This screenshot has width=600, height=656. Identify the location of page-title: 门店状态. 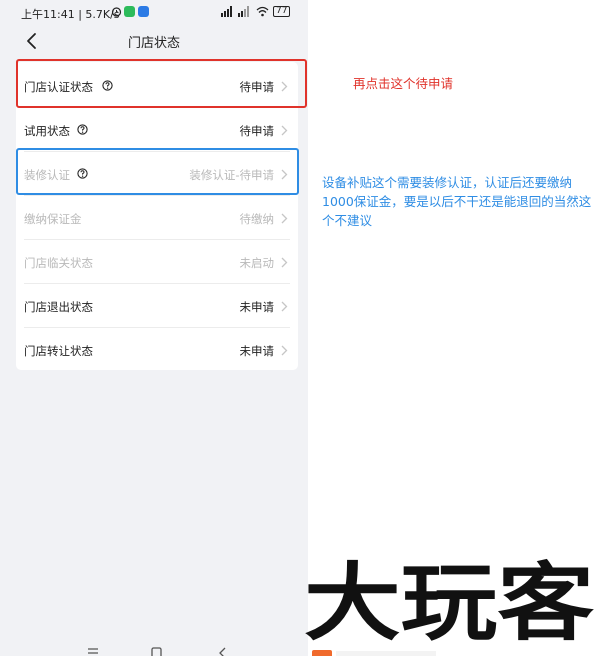
(153, 43).